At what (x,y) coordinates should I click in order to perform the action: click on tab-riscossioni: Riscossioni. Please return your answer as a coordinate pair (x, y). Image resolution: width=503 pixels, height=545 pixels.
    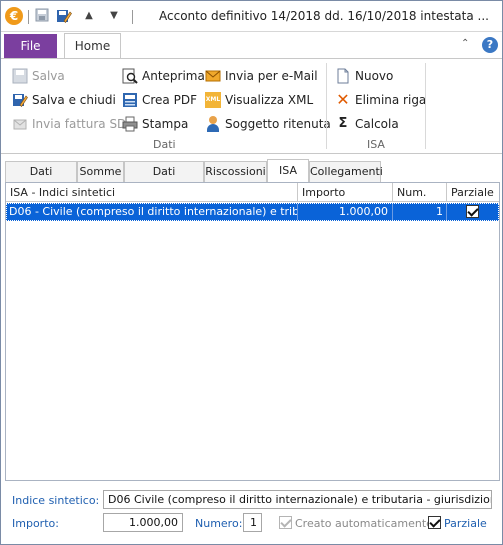
    Looking at the image, I should click on (235, 171).